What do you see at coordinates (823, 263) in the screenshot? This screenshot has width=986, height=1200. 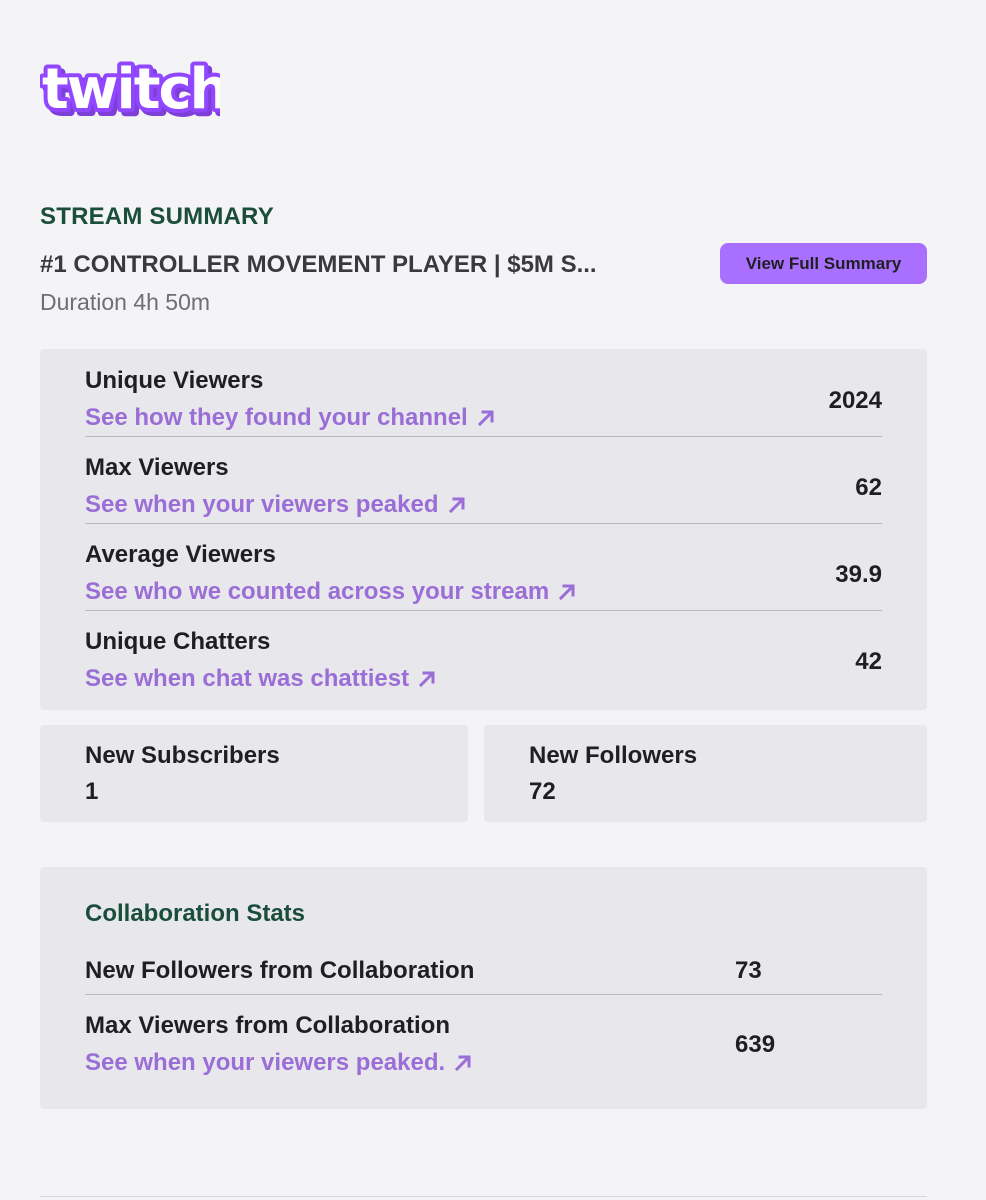 I see `view-full-summary-button: View Full Summary` at bounding box center [823, 263].